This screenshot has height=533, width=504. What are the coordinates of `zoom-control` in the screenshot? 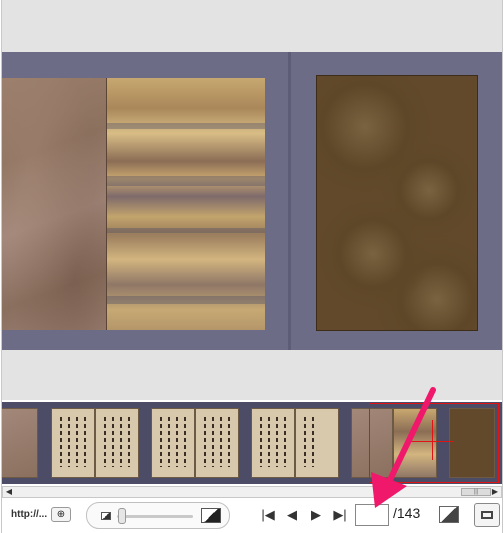 It's located at (158, 515).